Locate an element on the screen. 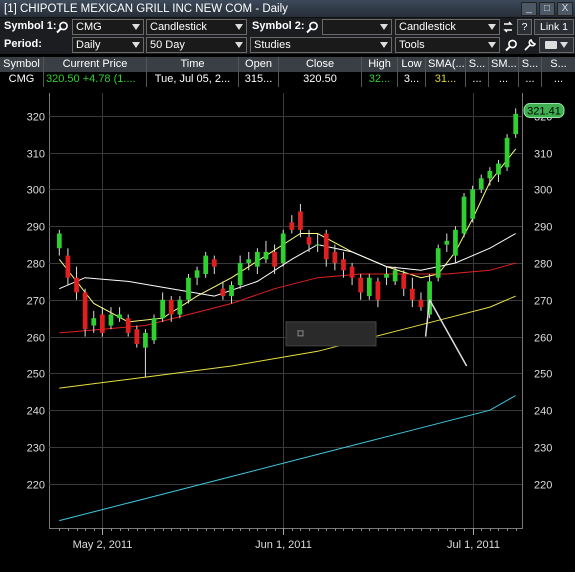 This screenshot has height=572, width=575. y-tick-label-right: 290 is located at coordinates (543, 228).